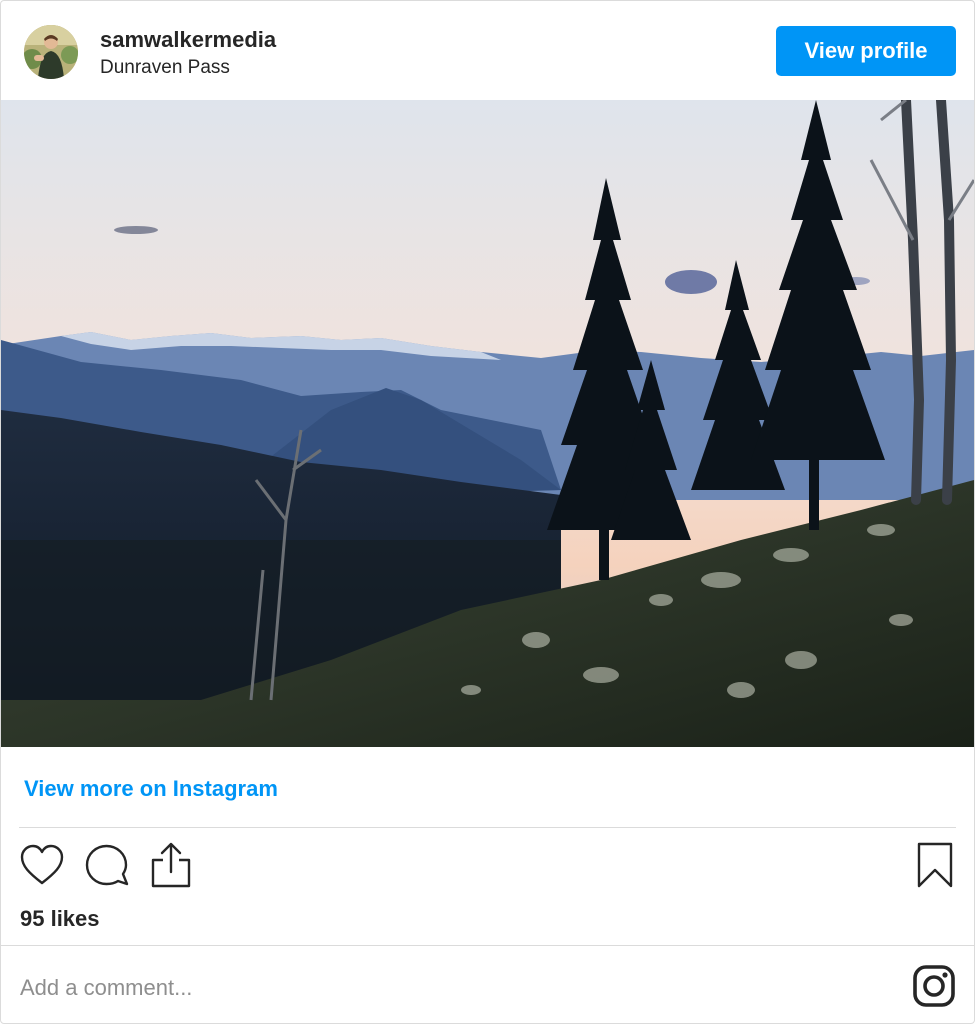 The image size is (975, 1024). I want to click on view-profile-button: View profile, so click(866, 51).